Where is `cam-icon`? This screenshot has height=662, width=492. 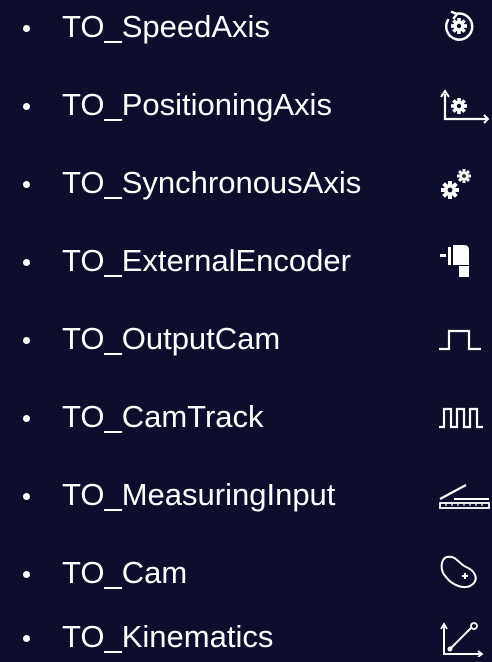
cam-icon is located at coordinates (464, 573).